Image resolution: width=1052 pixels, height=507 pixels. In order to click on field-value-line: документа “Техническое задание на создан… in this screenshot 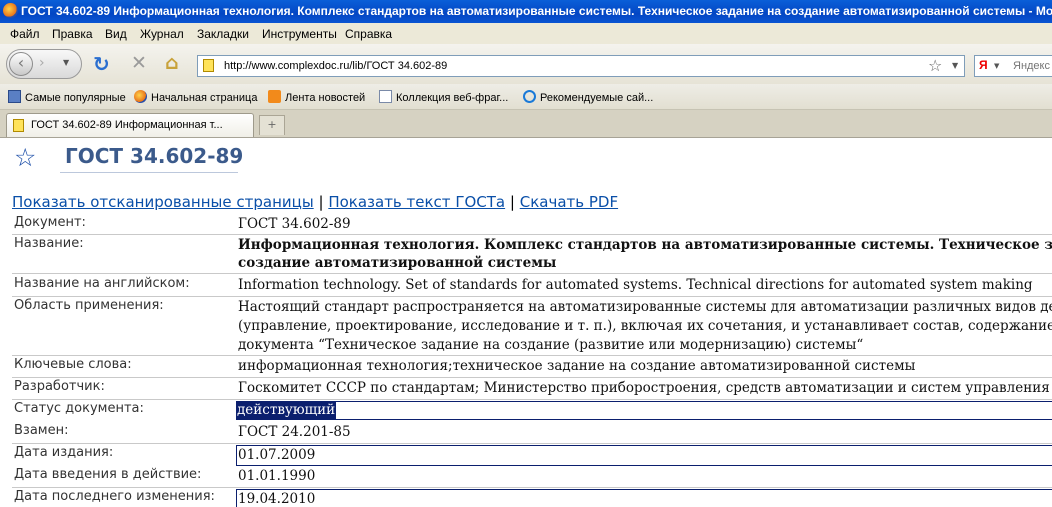, I will do `click(551, 345)`.